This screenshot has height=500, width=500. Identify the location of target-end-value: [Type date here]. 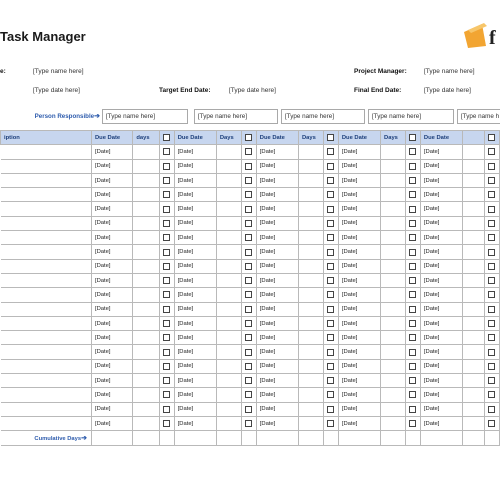
(252, 90).